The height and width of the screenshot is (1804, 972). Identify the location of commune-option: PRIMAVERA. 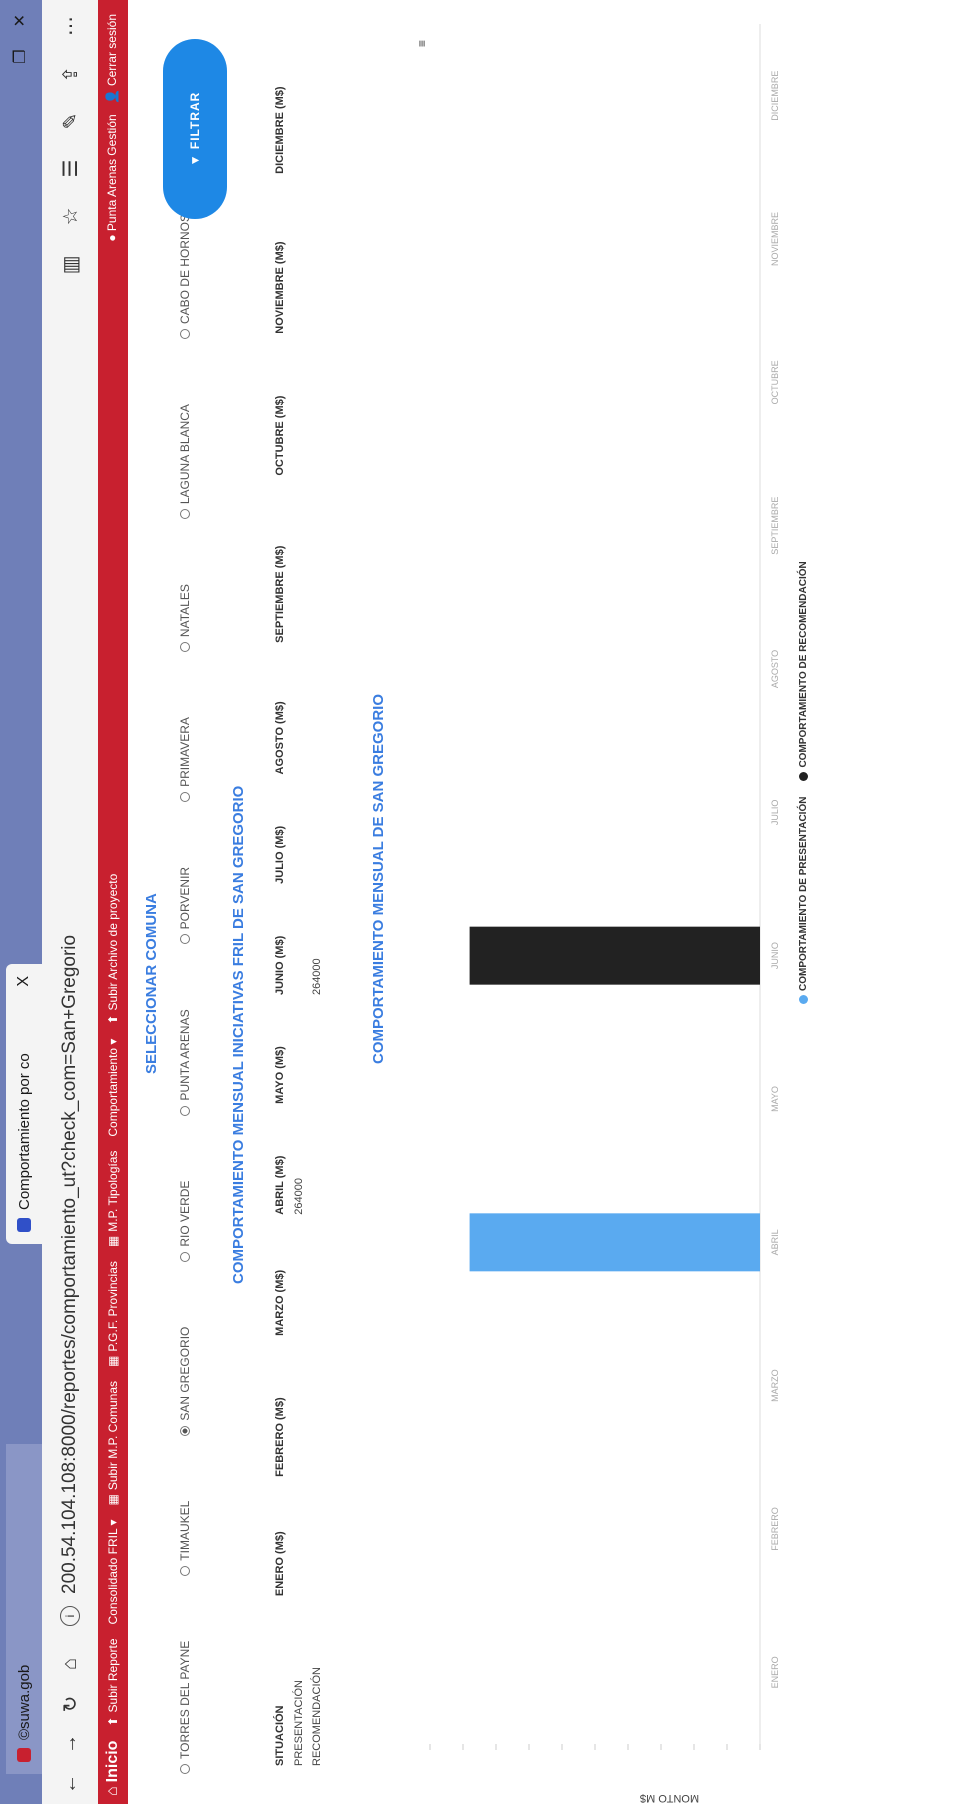
(185, 759).